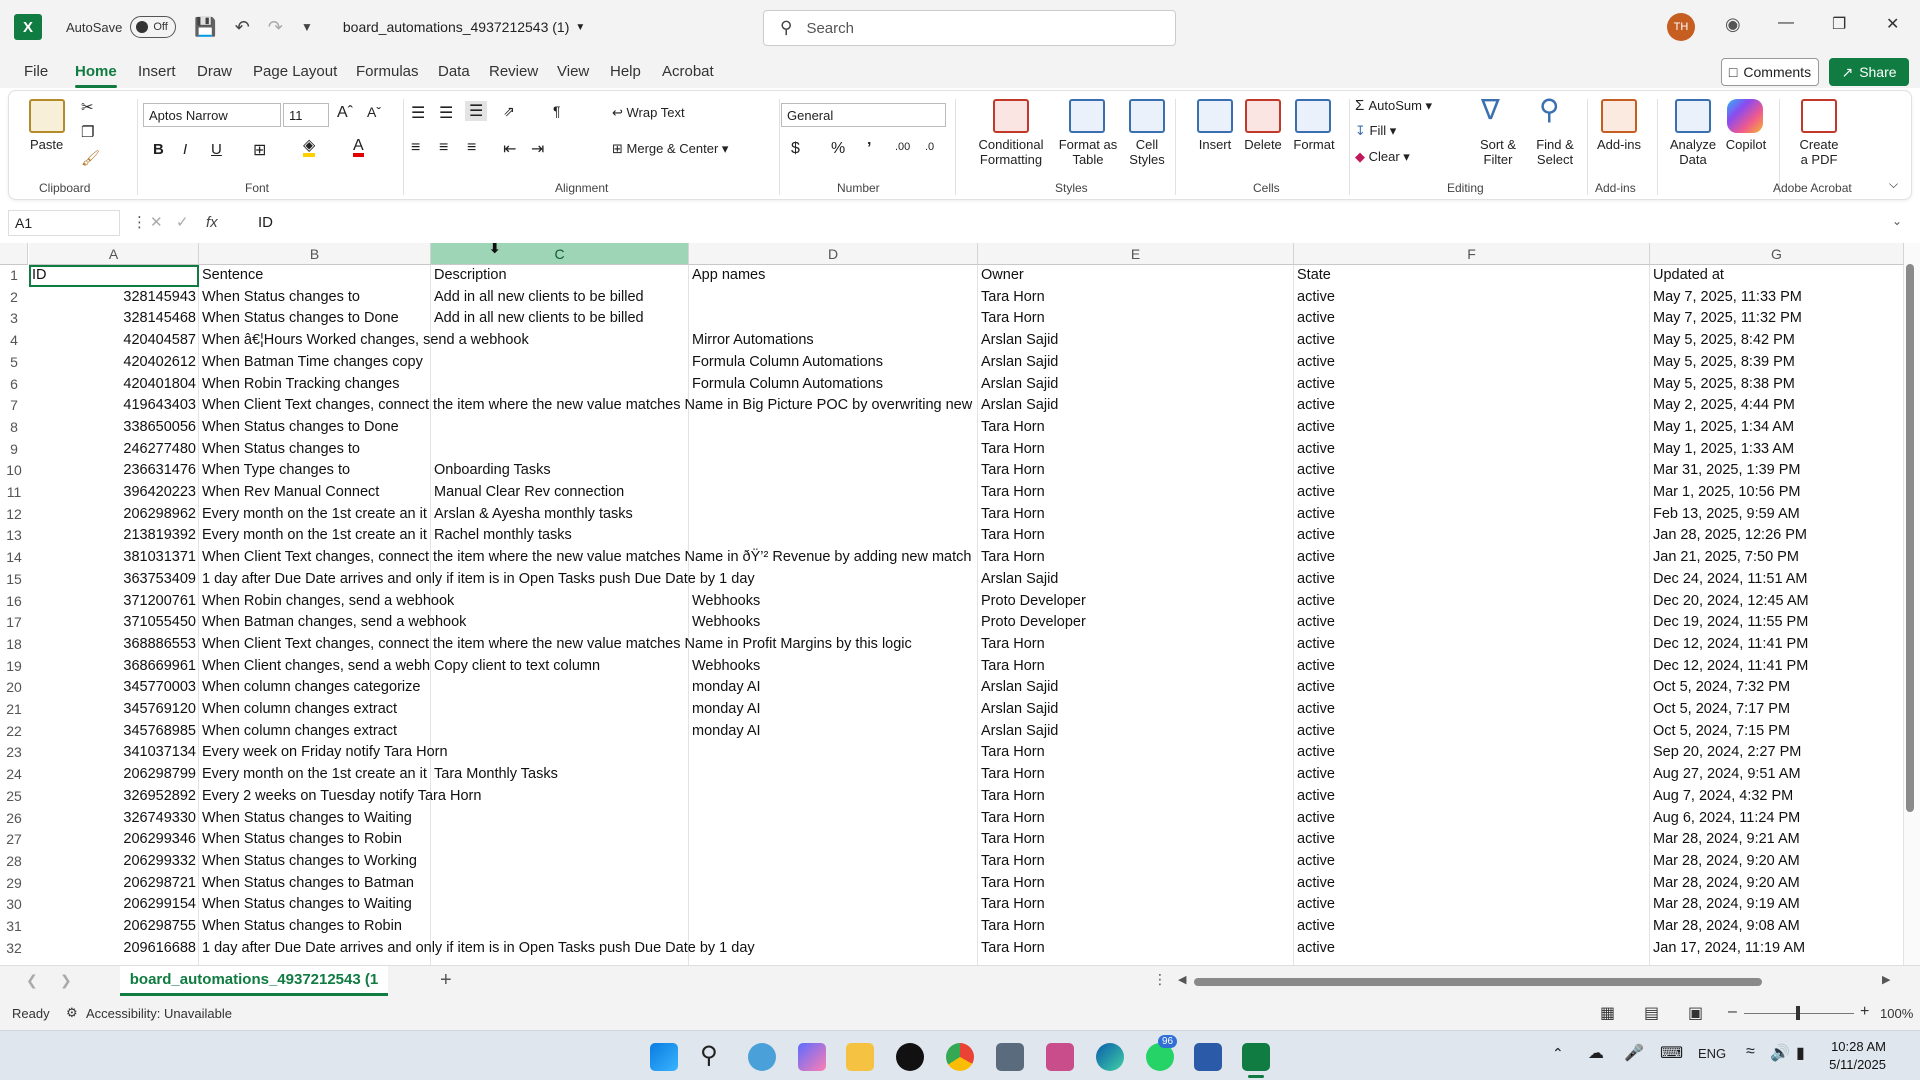 The width and height of the screenshot is (1920, 1080). I want to click on table-cell: Aug 6, 2024, 11:24 PM, so click(1777, 819).